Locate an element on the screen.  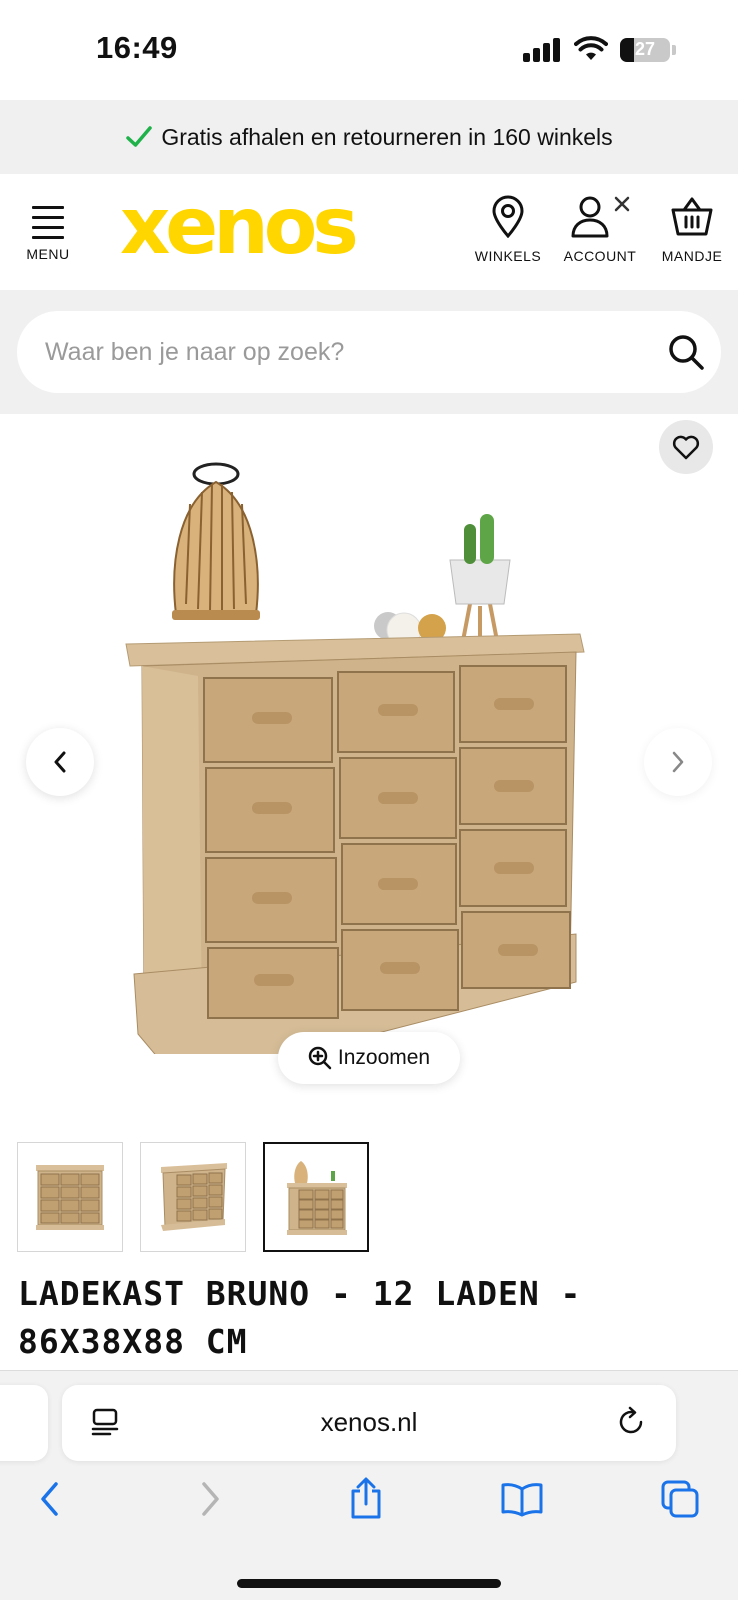
chevron-left-icon is located at coordinates (60, 762).